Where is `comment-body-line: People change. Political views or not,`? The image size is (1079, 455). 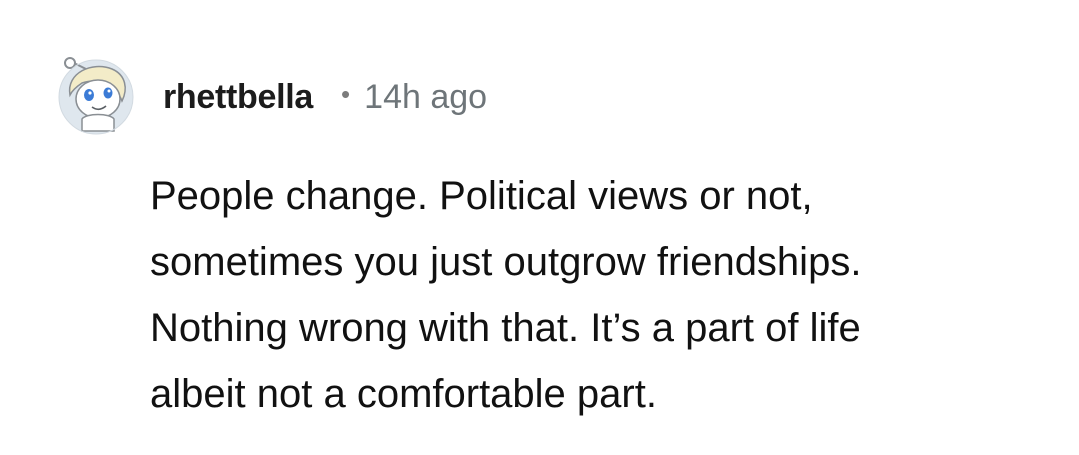 comment-body-line: People change. Political views or not, is located at coordinates (481, 196).